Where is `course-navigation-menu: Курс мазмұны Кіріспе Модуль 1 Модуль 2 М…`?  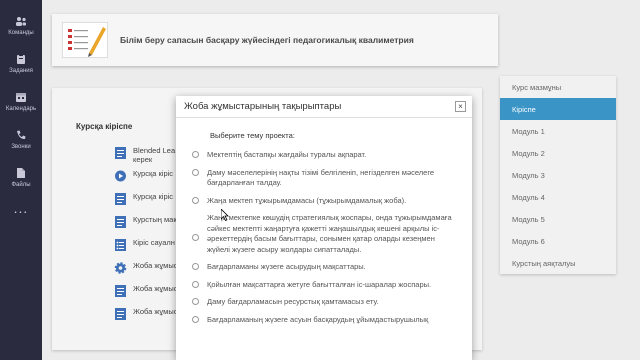 course-navigation-menu: Курс мазмұны Кіріспе Модуль 1 Модуль 2 М… is located at coordinates (558, 175).